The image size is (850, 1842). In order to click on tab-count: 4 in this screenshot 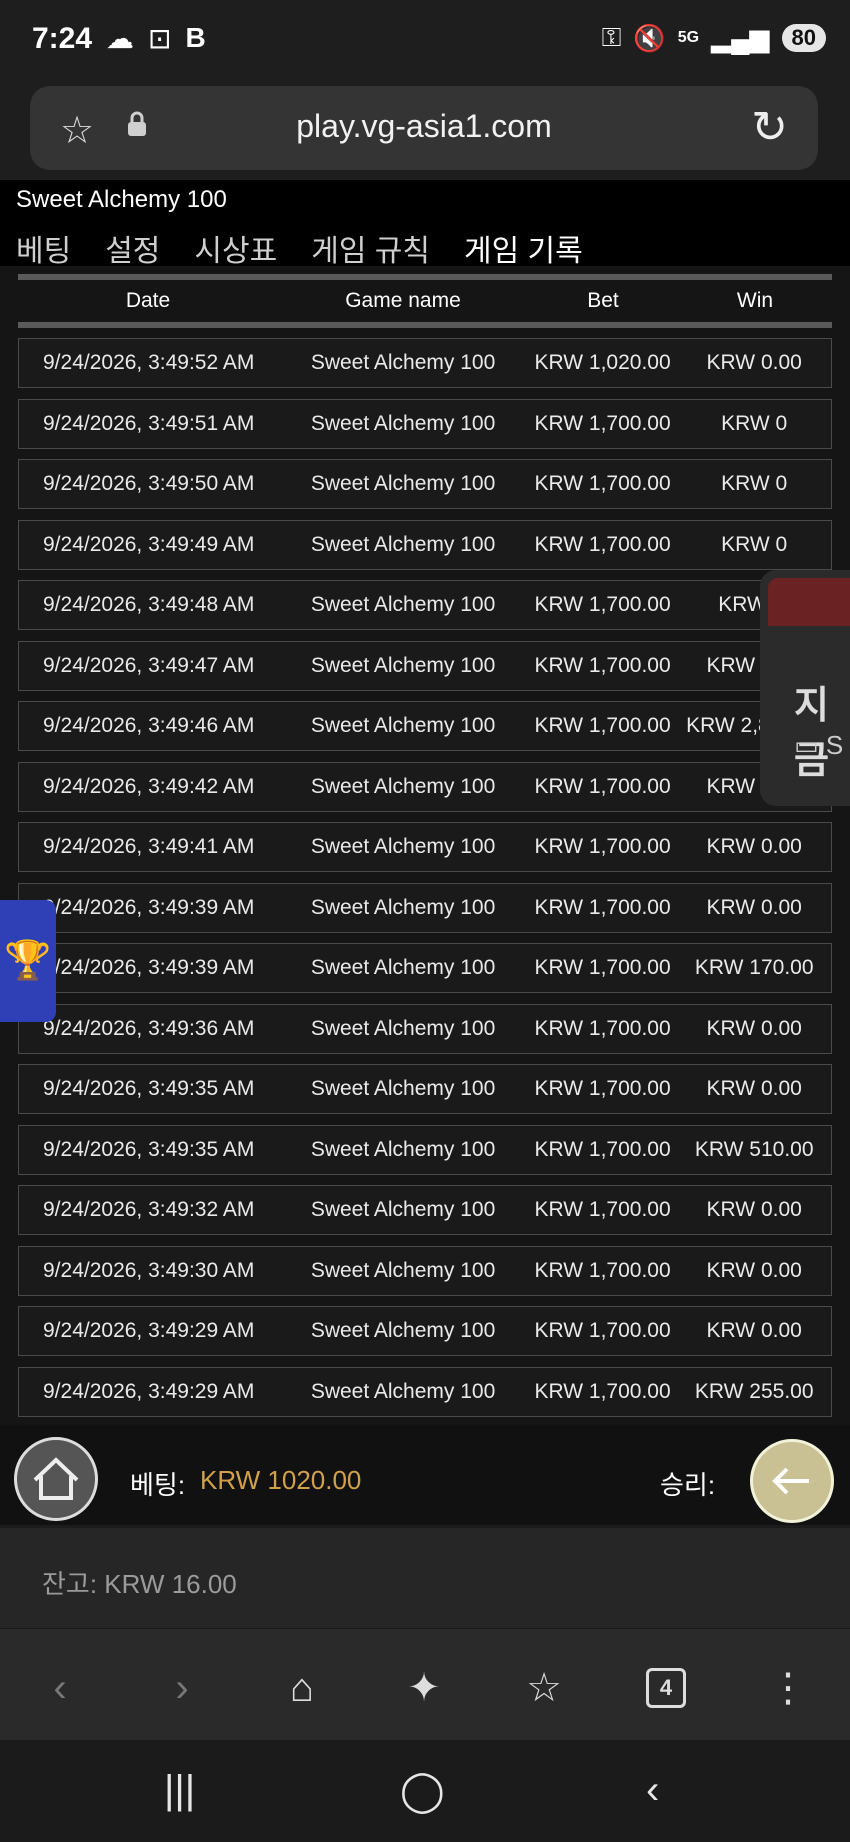, I will do `click(666, 1688)`.